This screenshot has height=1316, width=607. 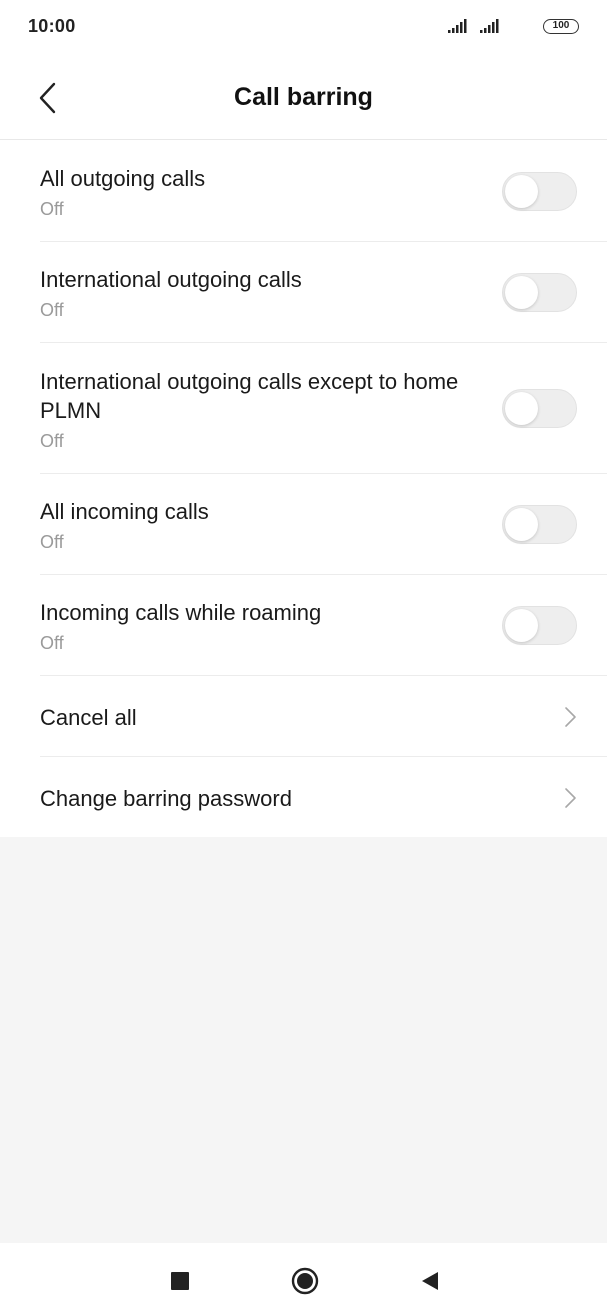 What do you see at coordinates (88, 717) in the screenshot?
I see `setting-title: Cancel all` at bounding box center [88, 717].